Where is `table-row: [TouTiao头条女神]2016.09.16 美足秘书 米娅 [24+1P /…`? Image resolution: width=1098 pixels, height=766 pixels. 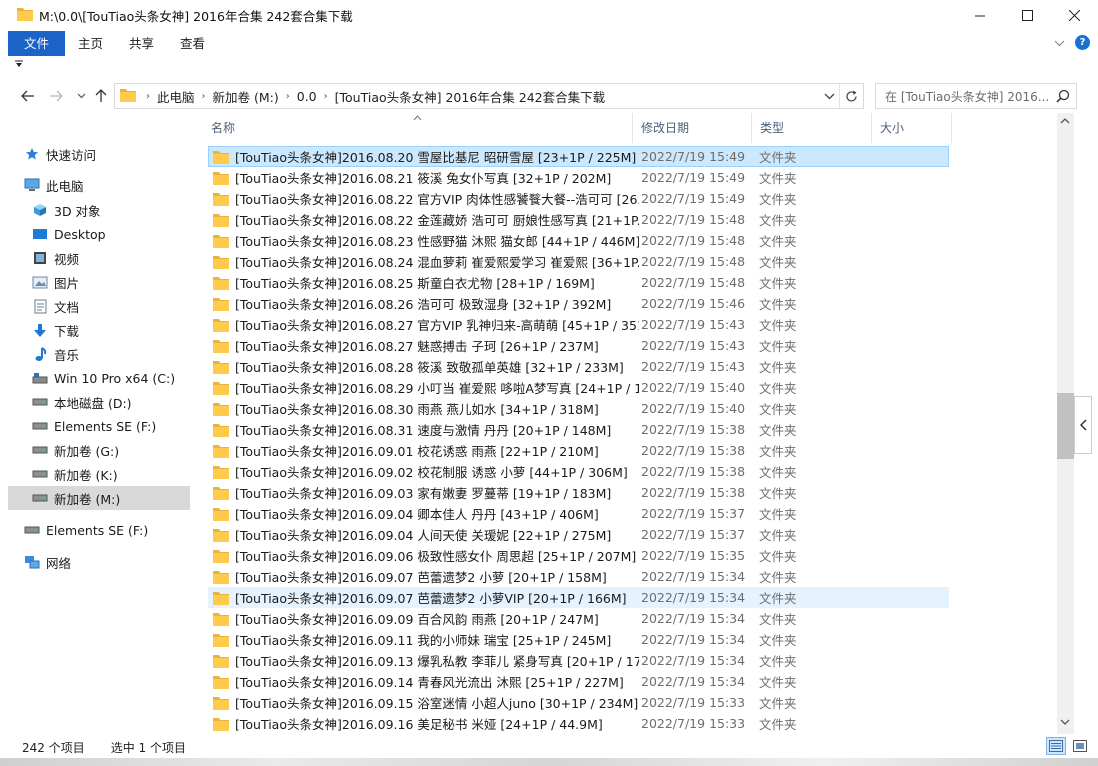 table-row: [TouTiao头条女神]2016.09.16 美足秘书 米娅 [24+1P /… is located at coordinates (578, 723).